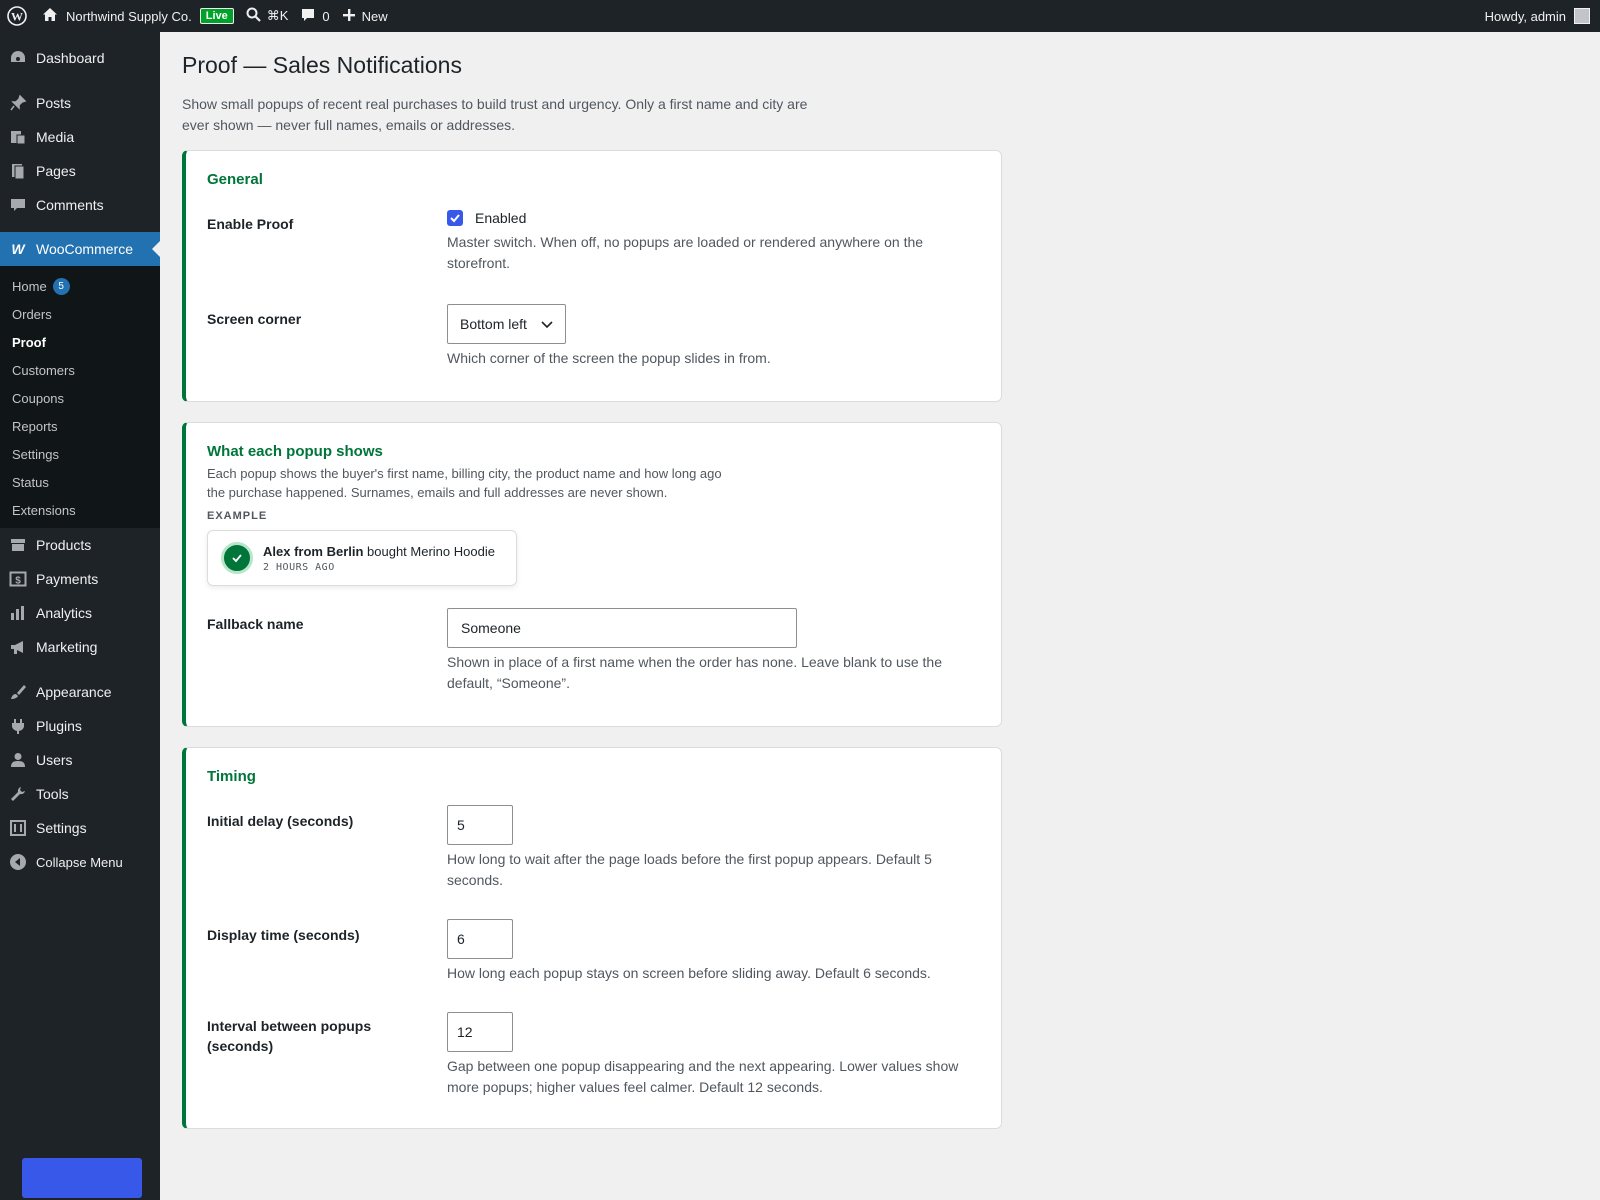 This screenshot has height=1200, width=1600. What do you see at coordinates (80, 613) in the screenshot?
I see `menu-item-analytics: Analytics` at bounding box center [80, 613].